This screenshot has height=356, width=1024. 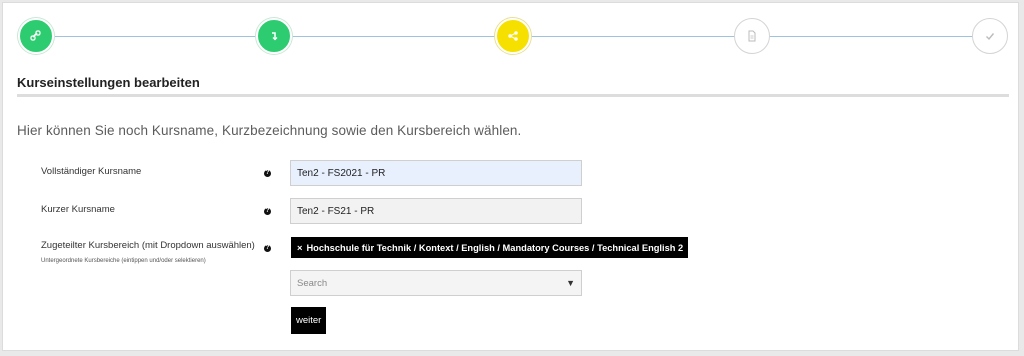 I want to click on share-icon, so click(x=513, y=36).